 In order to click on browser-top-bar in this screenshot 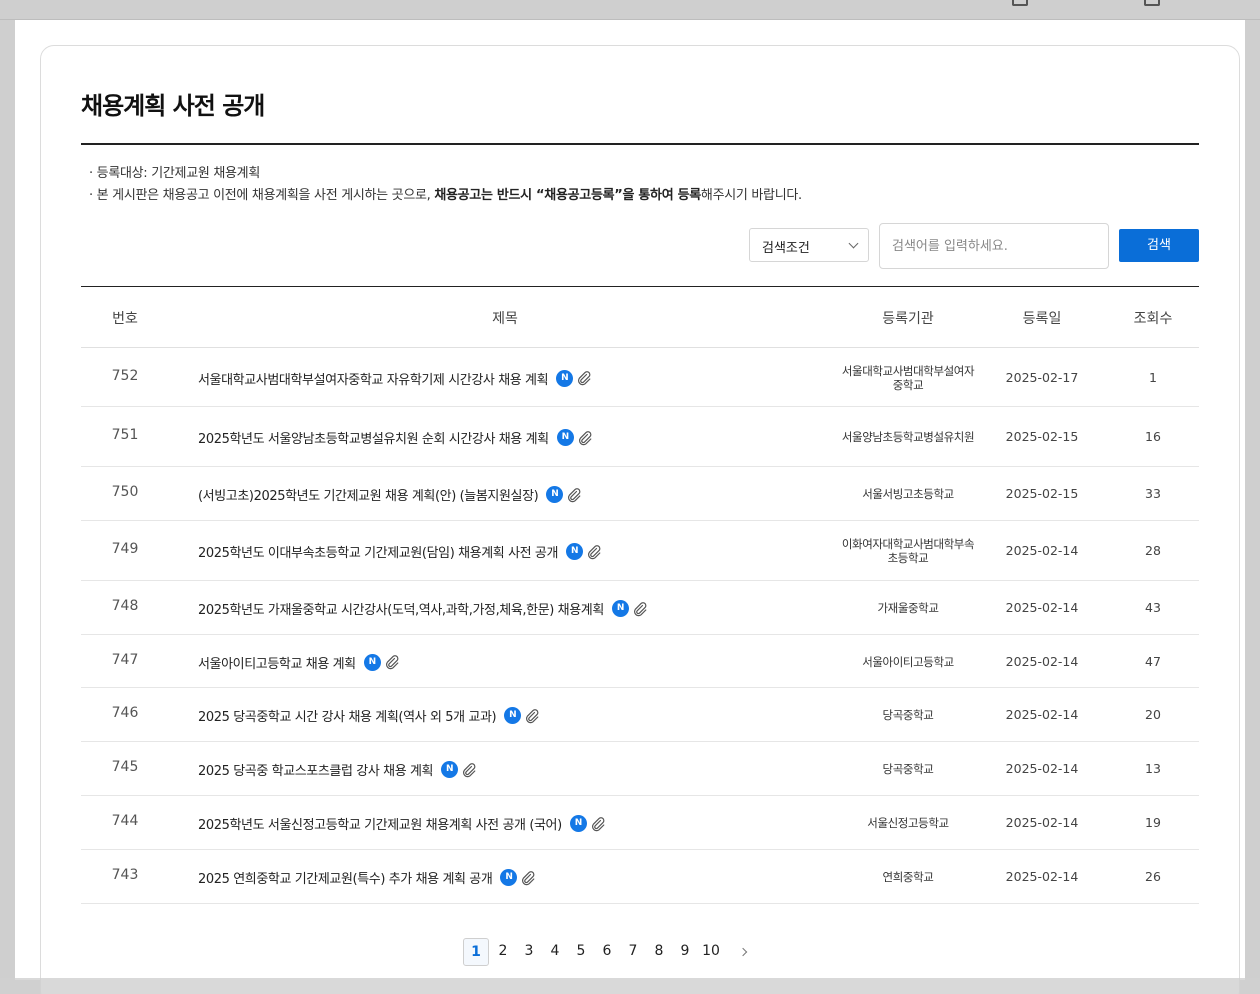, I will do `click(630, 10)`.